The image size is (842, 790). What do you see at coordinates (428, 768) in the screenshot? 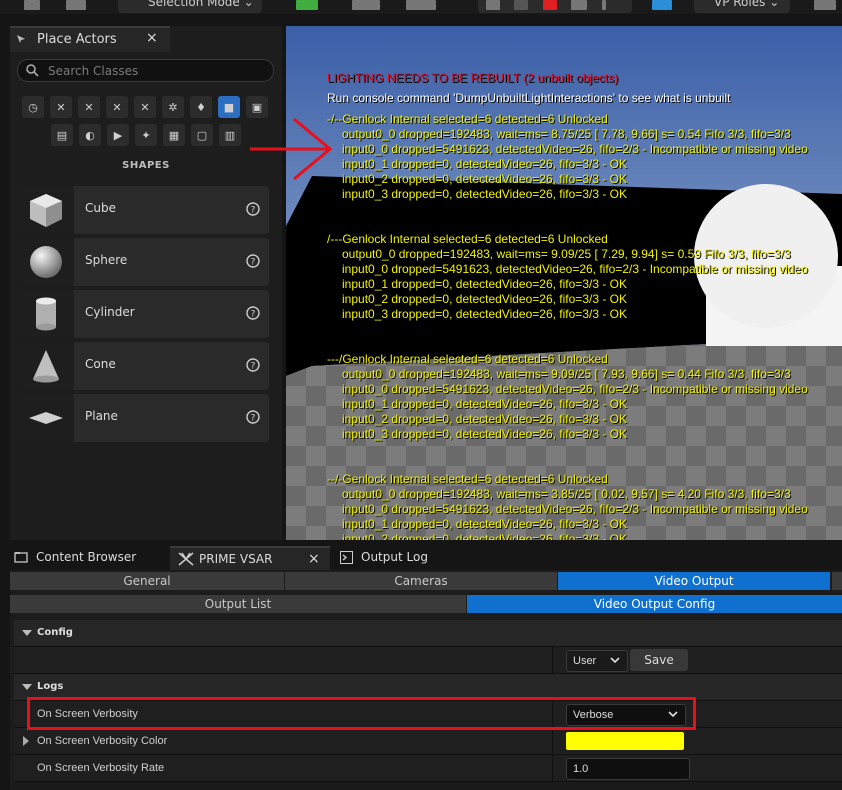
I see `property-on-screen-verbosity-rate: On Screen Verbosity Rate 1.0` at bounding box center [428, 768].